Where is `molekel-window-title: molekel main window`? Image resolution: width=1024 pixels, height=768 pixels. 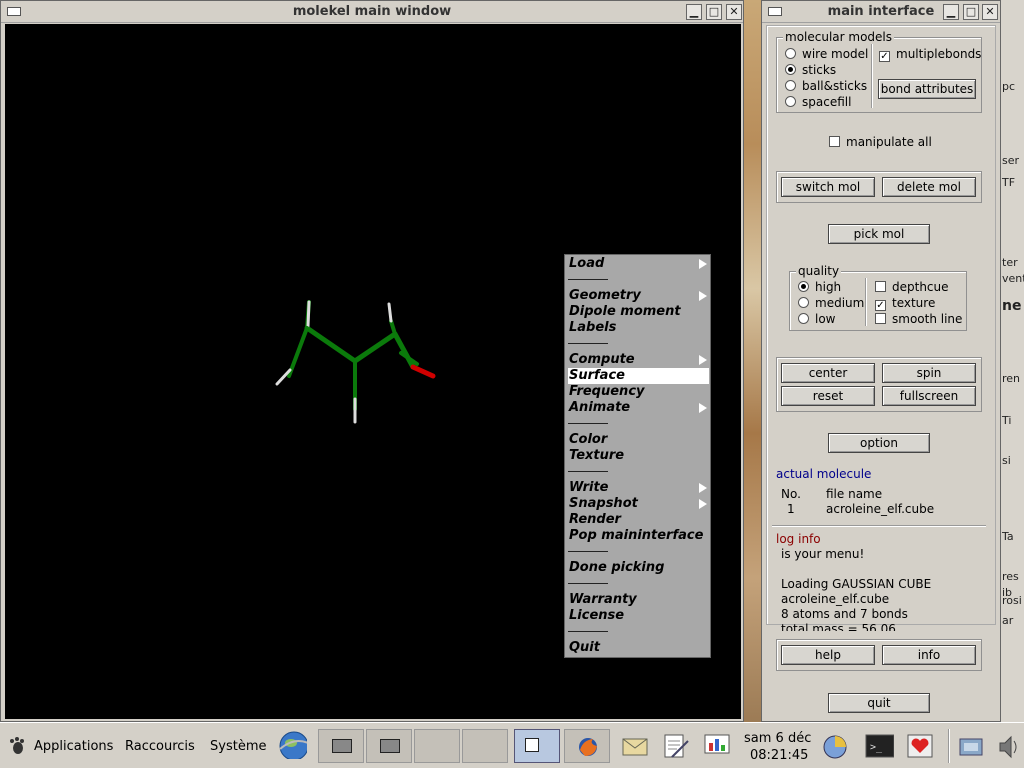 molekel-window-title: molekel main window is located at coordinates (372, 11).